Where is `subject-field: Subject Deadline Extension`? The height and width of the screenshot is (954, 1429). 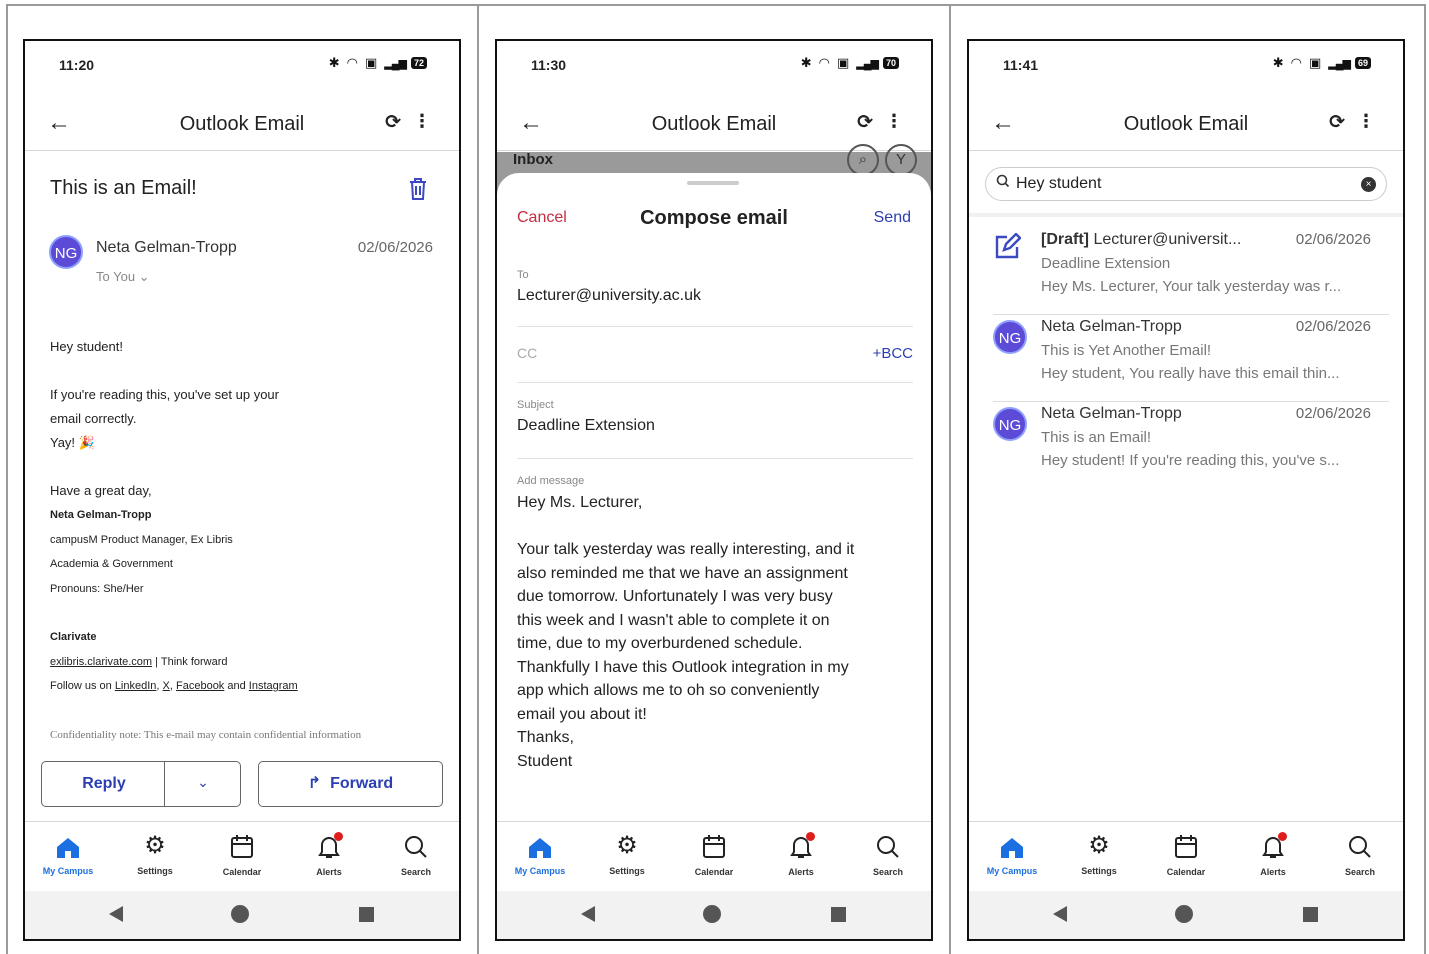
subject-field: Subject Deadline Extension is located at coordinates (715, 429).